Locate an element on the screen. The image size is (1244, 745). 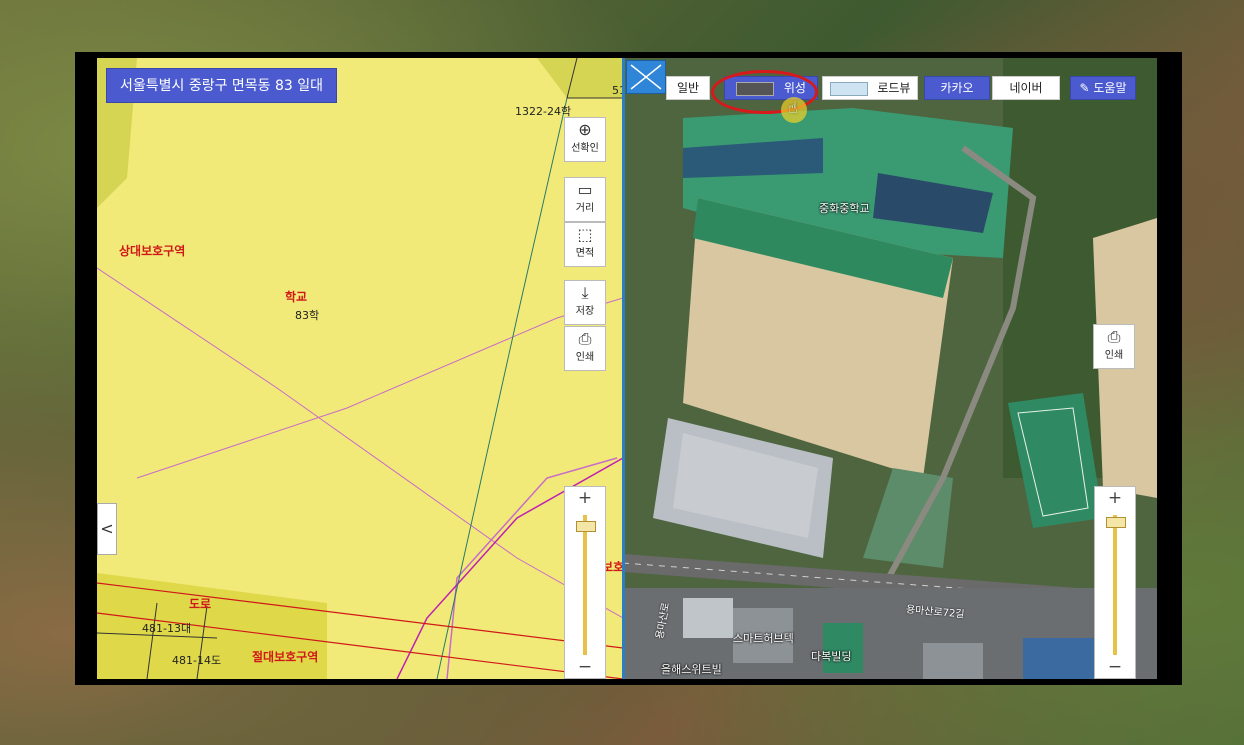
close-icon is located at coordinates (646, 77).